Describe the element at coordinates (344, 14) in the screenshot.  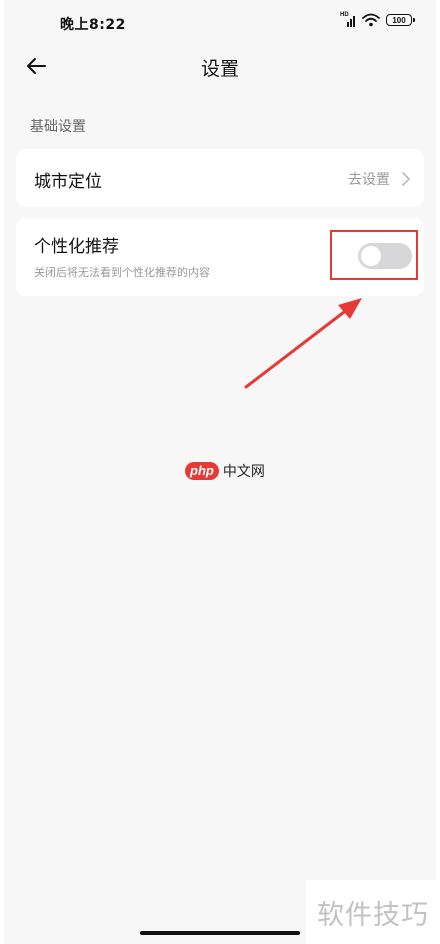
I see `network-type-label: HD` at that location.